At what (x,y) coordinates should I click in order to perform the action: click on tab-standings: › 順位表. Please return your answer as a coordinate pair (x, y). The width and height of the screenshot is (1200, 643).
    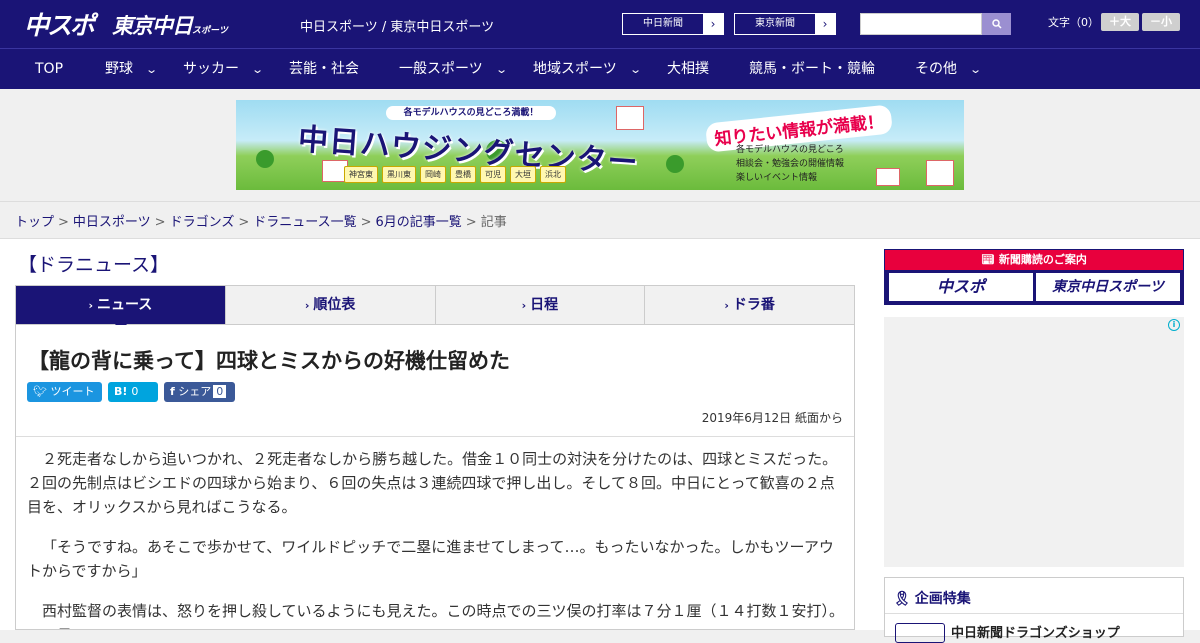
    Looking at the image, I should click on (329, 305).